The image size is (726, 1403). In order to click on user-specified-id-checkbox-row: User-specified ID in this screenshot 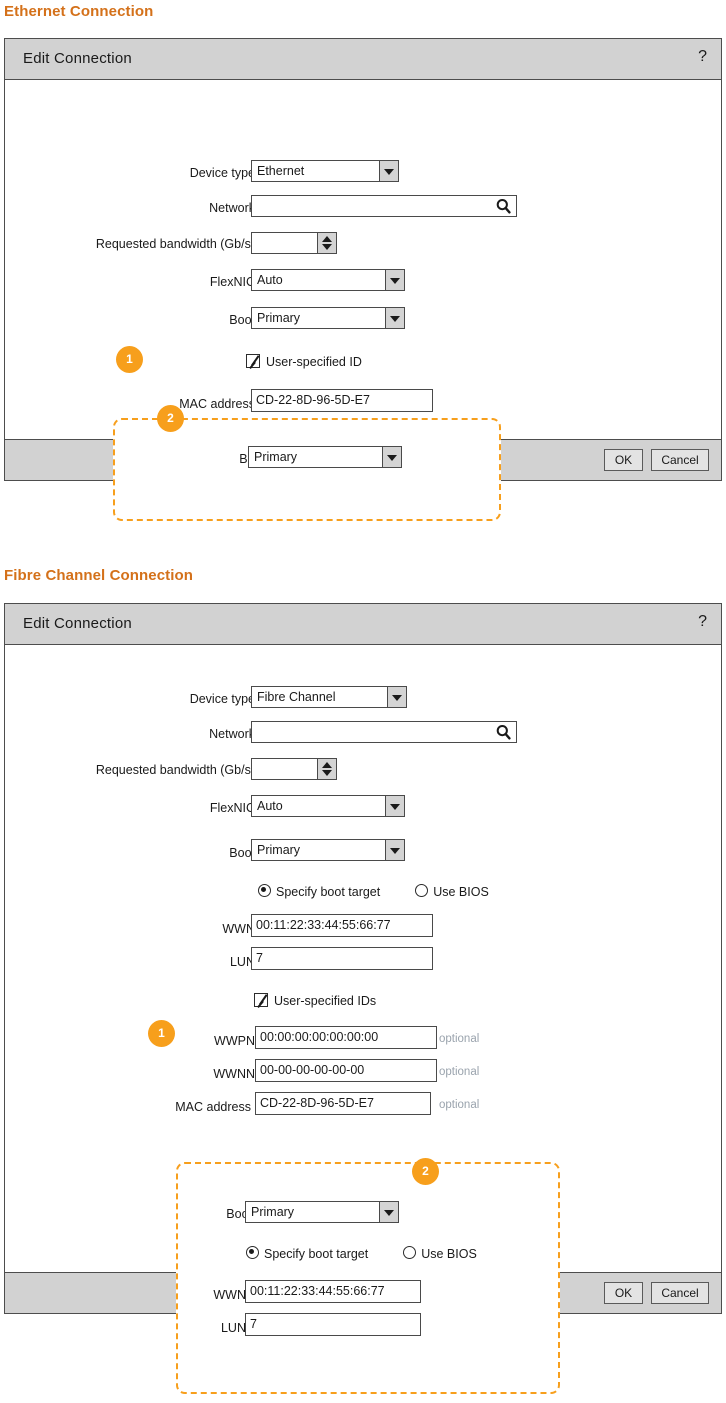, I will do `click(304, 362)`.